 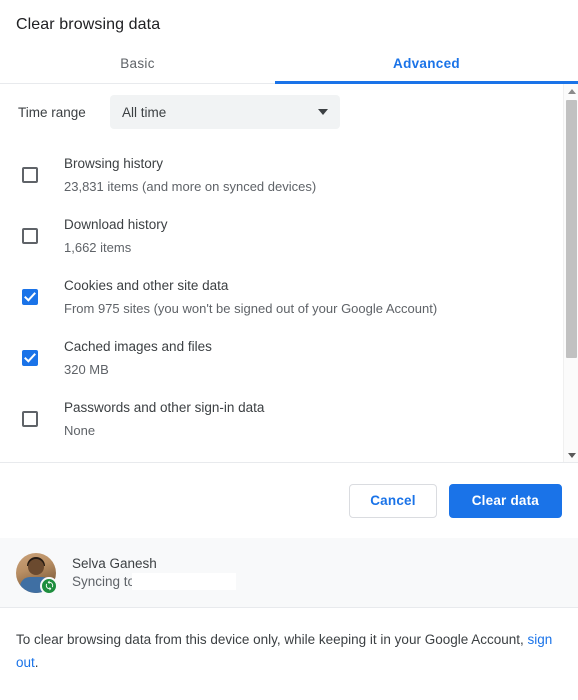 I want to click on checkbox-cached-images, so click(x=30, y=358).